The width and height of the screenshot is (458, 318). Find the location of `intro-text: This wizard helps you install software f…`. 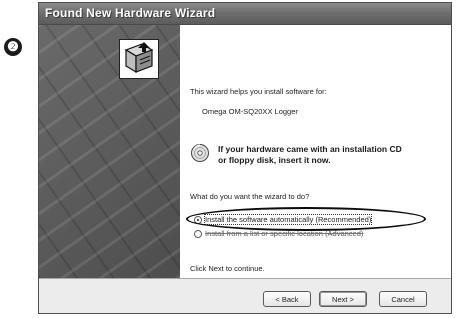

intro-text: This wizard helps you install software f… is located at coordinates (258, 91).